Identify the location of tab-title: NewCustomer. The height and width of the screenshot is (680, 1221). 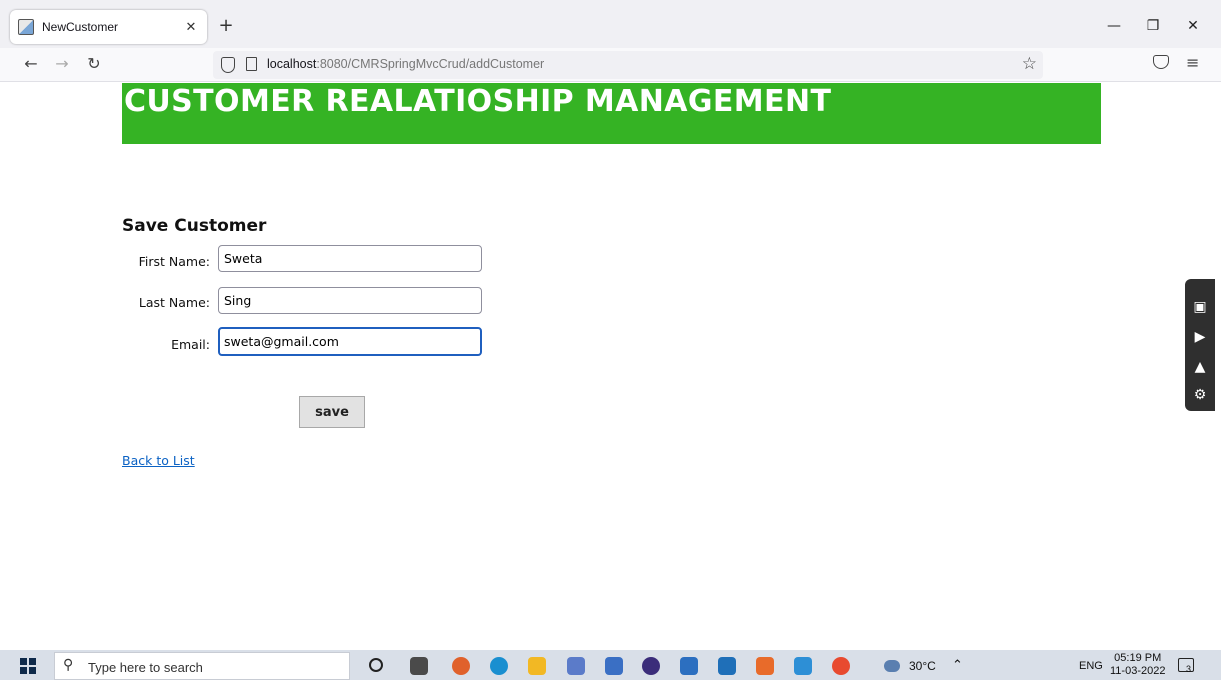
(80, 27).